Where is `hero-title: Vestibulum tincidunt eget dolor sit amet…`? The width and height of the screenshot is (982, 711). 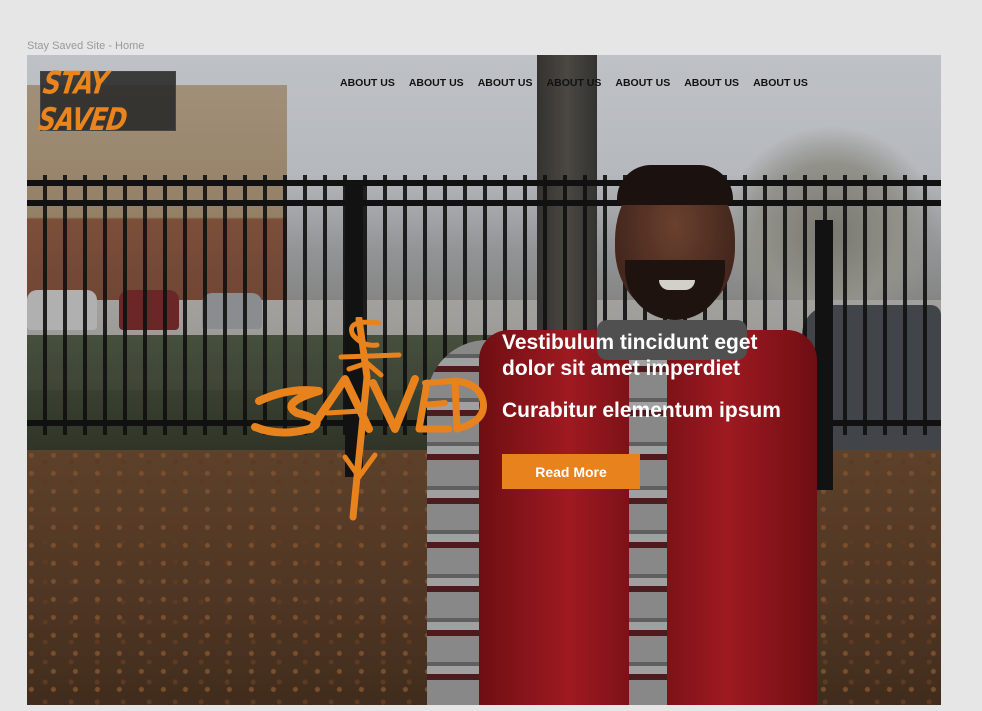 hero-title: Vestibulum tincidunt eget dolor sit amet… is located at coordinates (630, 355).